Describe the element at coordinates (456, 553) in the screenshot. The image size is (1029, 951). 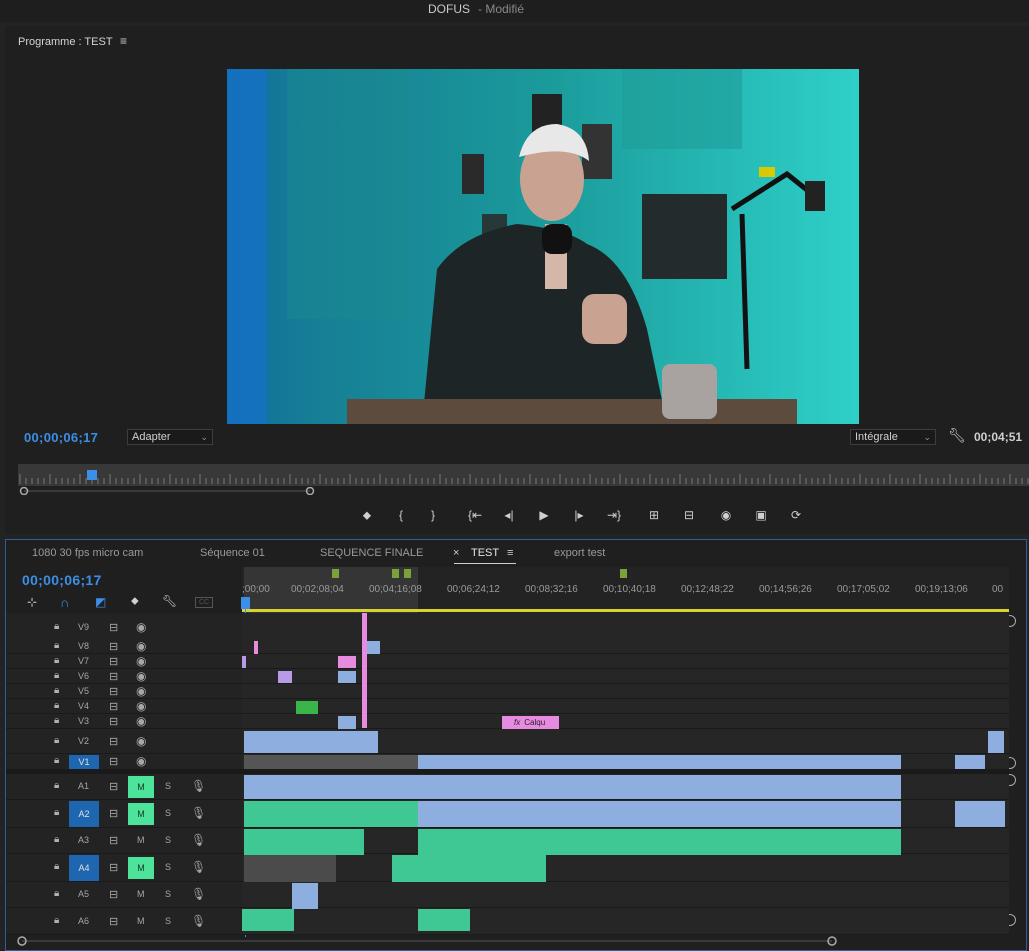
I see `tab-close-icon: ×` at that location.